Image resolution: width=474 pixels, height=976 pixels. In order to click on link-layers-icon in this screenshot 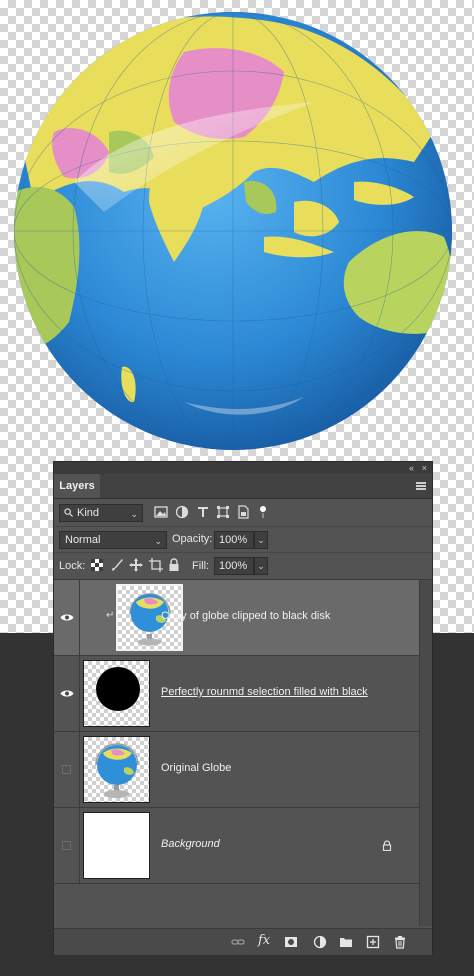, I will do `click(238, 942)`.